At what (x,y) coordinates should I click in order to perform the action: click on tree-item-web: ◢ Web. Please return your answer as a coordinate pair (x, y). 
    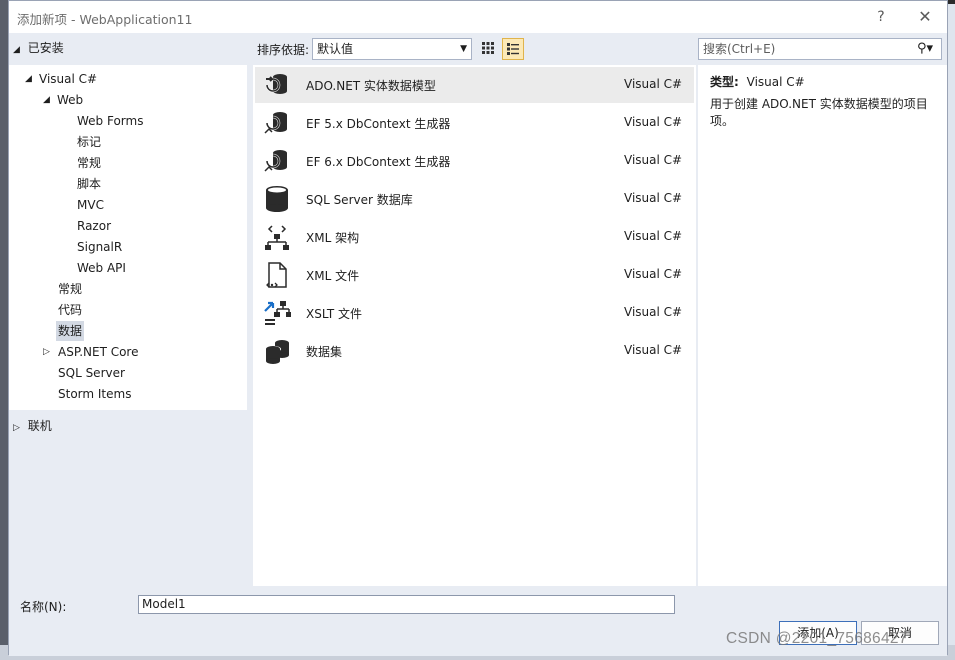
    Looking at the image, I should click on (63, 100).